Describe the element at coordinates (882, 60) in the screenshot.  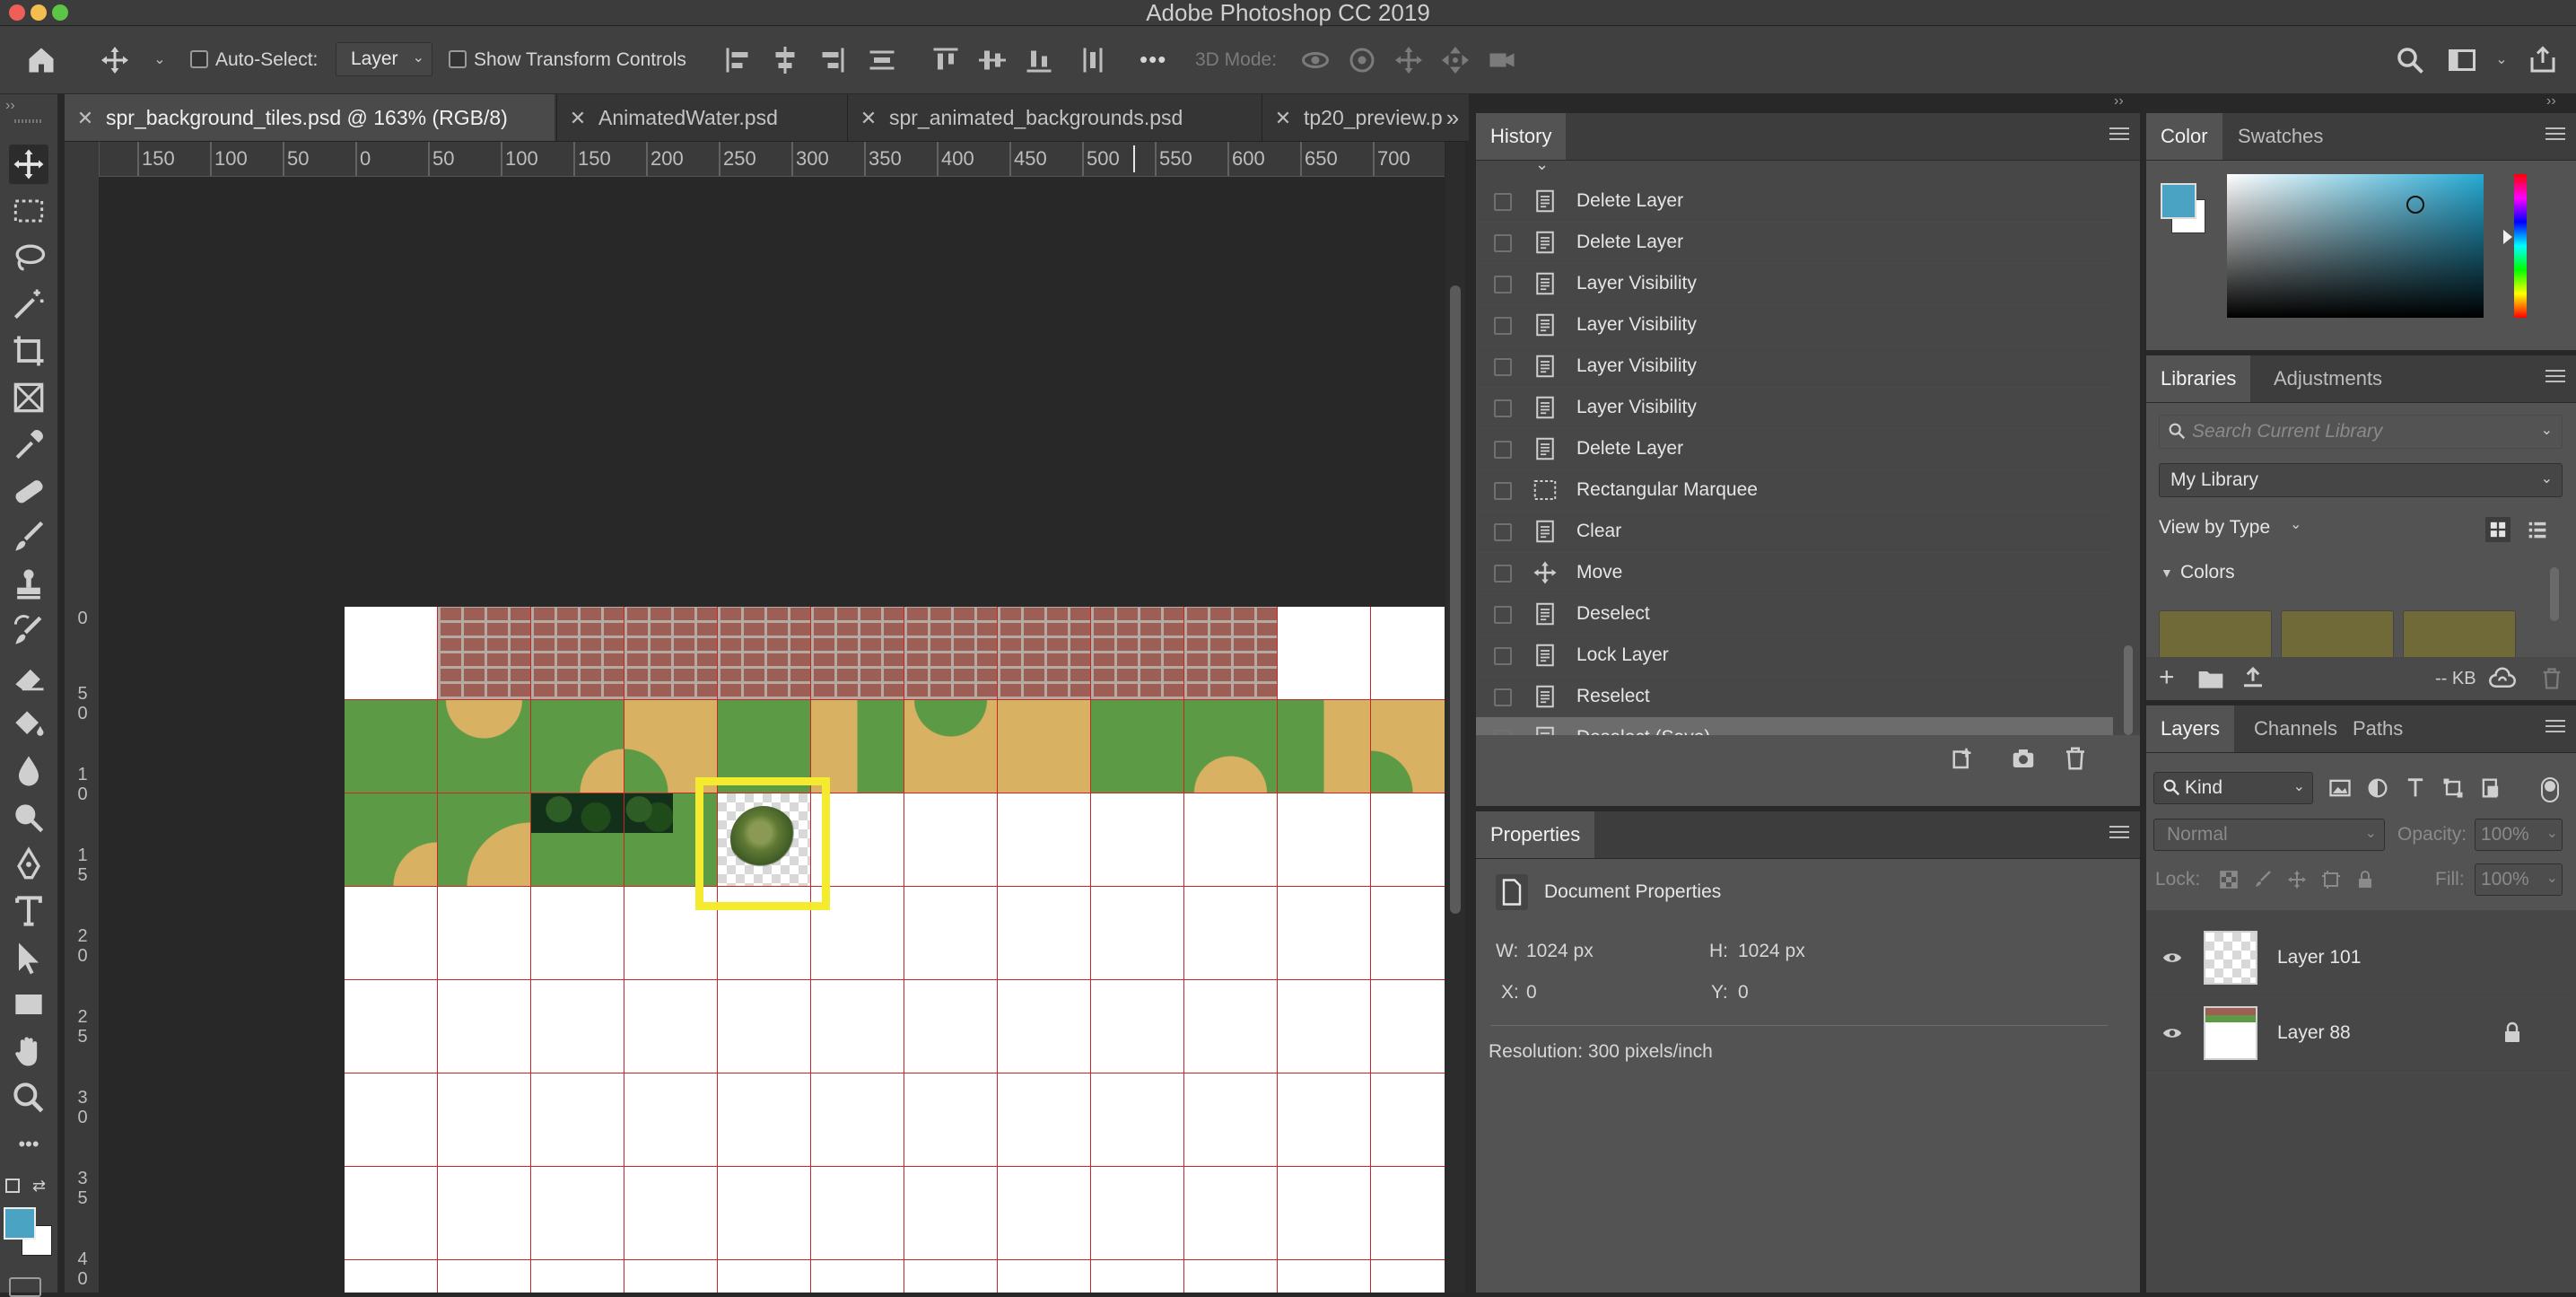
I see `distribute-icon` at that location.